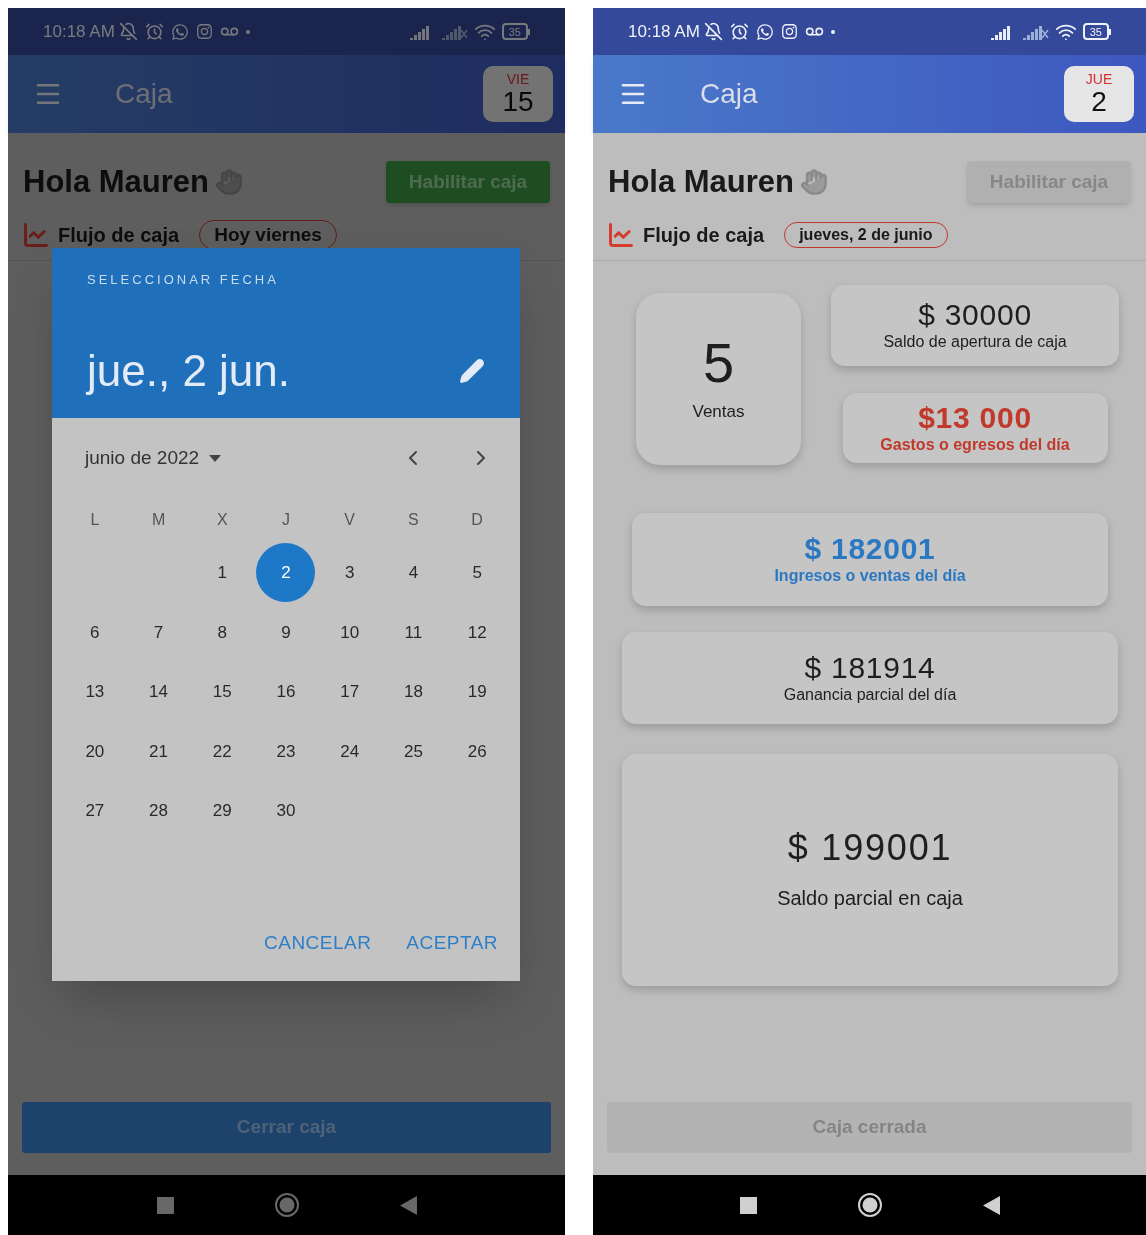  Describe the element at coordinates (975, 342) in the screenshot. I see `stat-label: Saldo de apertura de caja` at that location.